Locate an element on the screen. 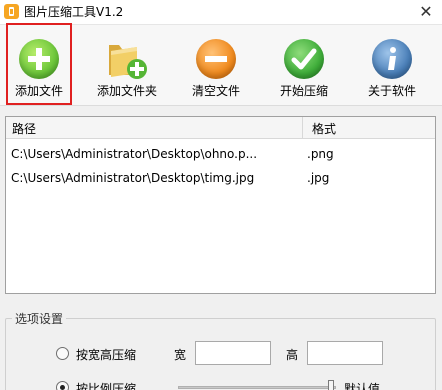 The image size is (442, 390). width-label: 宽 is located at coordinates (180, 355).